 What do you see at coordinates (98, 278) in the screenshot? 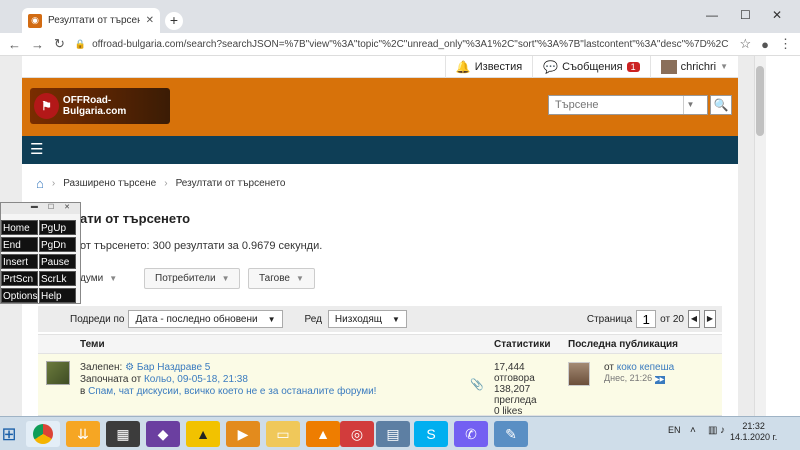
I see `filter-words: думи ▼` at bounding box center [98, 278].